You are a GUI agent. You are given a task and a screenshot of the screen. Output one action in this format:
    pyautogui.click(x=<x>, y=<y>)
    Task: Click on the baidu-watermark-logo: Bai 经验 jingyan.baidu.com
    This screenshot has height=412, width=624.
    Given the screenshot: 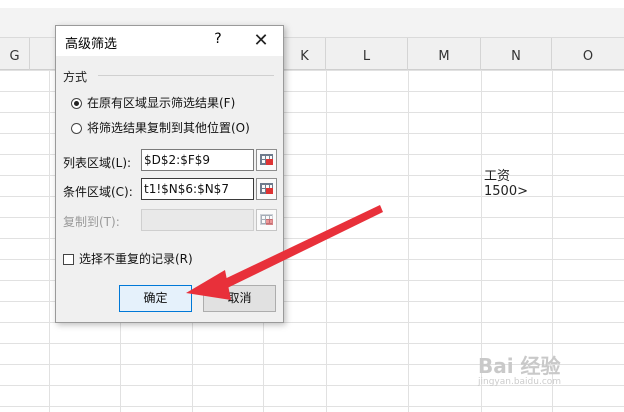 What is the action you would take?
    pyautogui.click(x=548, y=370)
    